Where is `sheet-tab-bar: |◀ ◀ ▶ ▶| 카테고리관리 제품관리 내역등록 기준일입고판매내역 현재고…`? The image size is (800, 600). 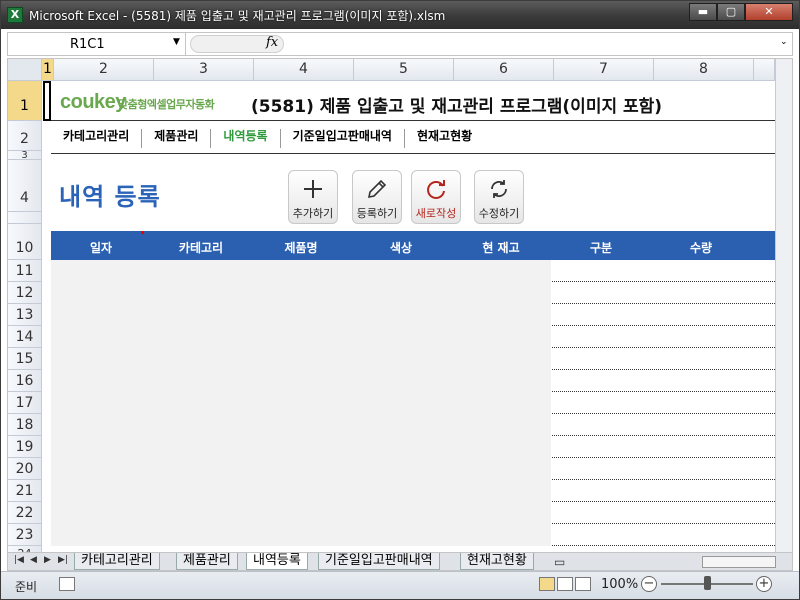 sheet-tab-bar: |◀ ◀ ▶ ▶| 카테고리관리 제품관리 내역등록 기준일입고판매내역 현재고… is located at coordinates (400, 562).